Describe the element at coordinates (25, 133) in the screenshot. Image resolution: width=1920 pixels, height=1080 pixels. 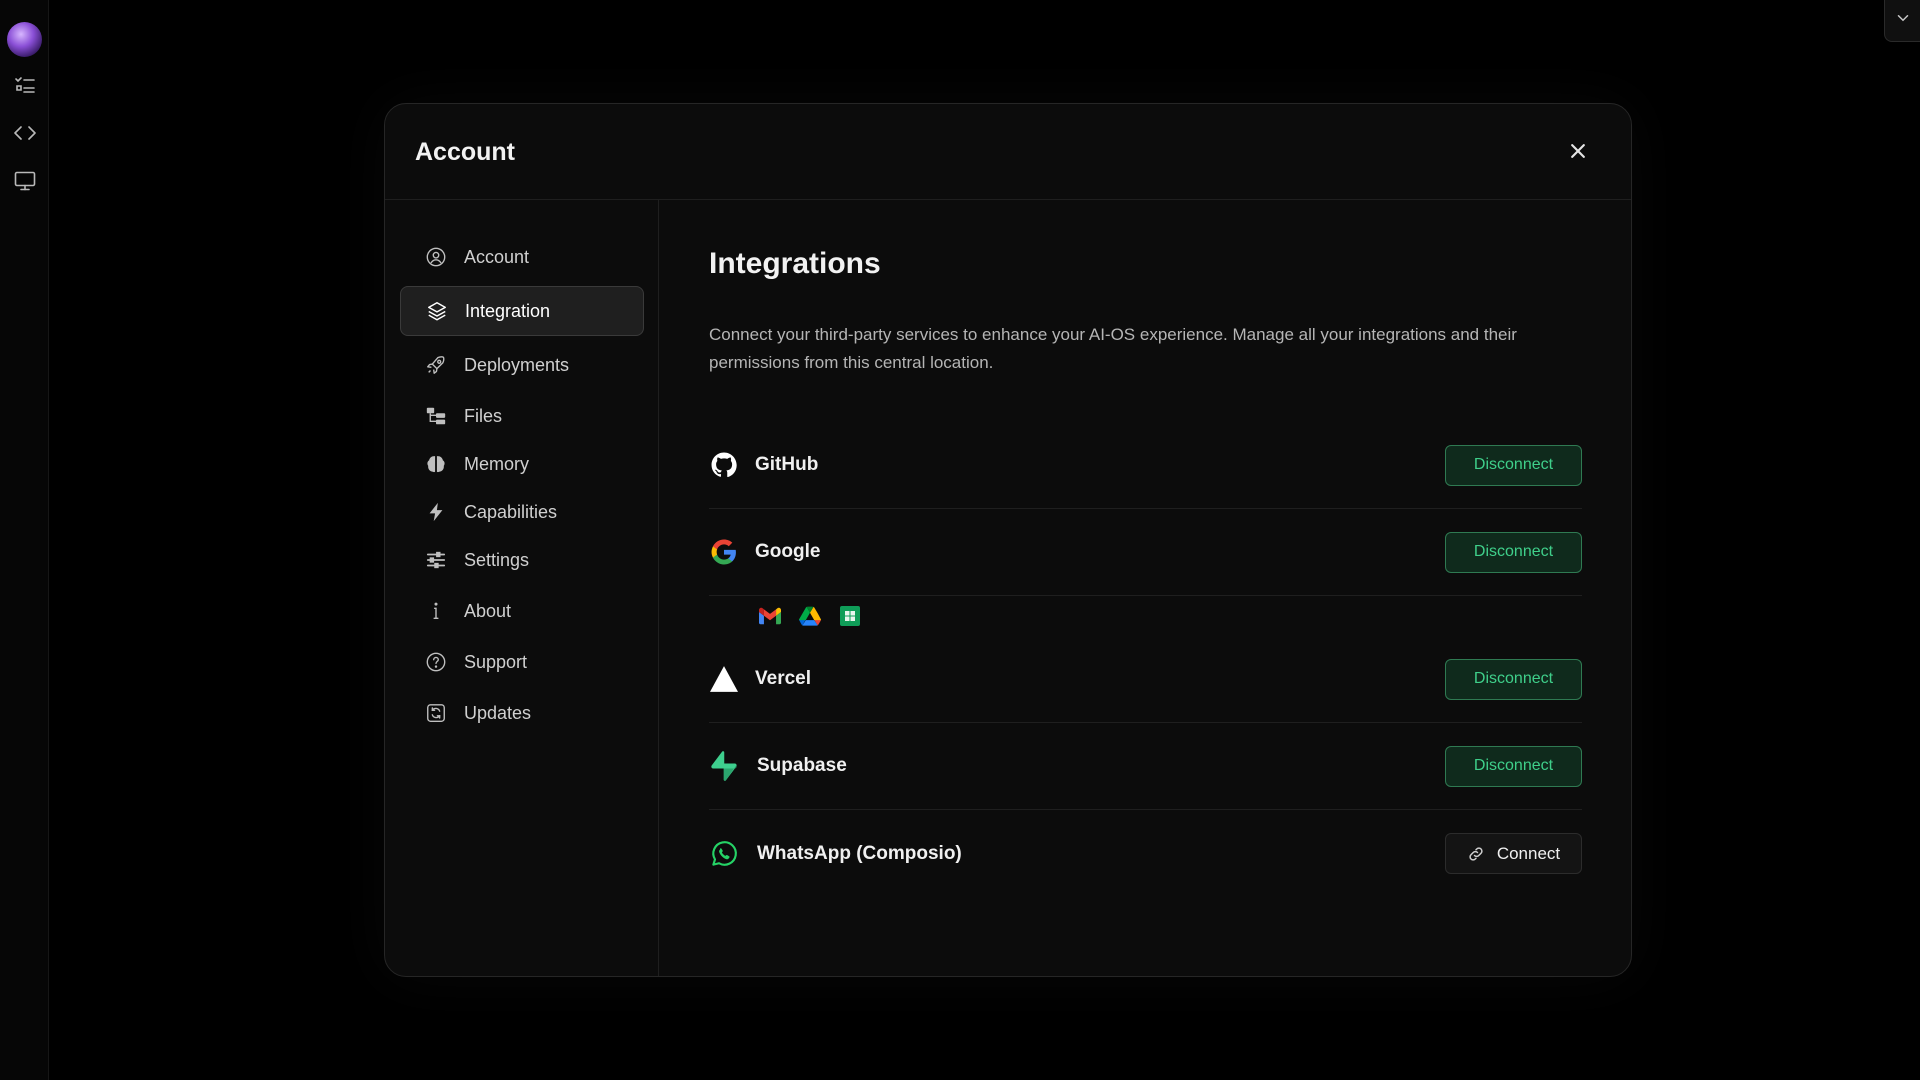
I see `code-icon` at that location.